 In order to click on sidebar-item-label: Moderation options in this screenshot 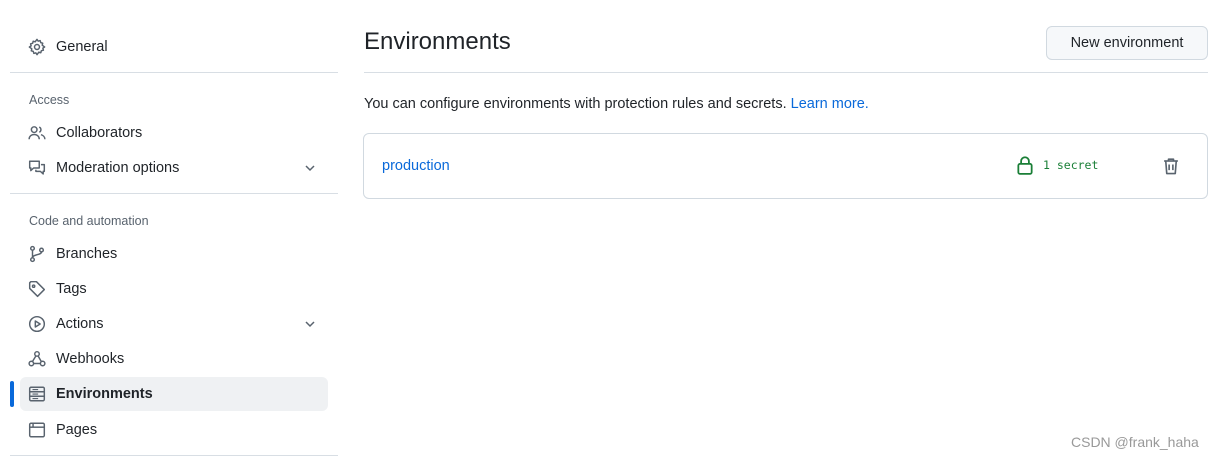, I will do `click(118, 168)`.